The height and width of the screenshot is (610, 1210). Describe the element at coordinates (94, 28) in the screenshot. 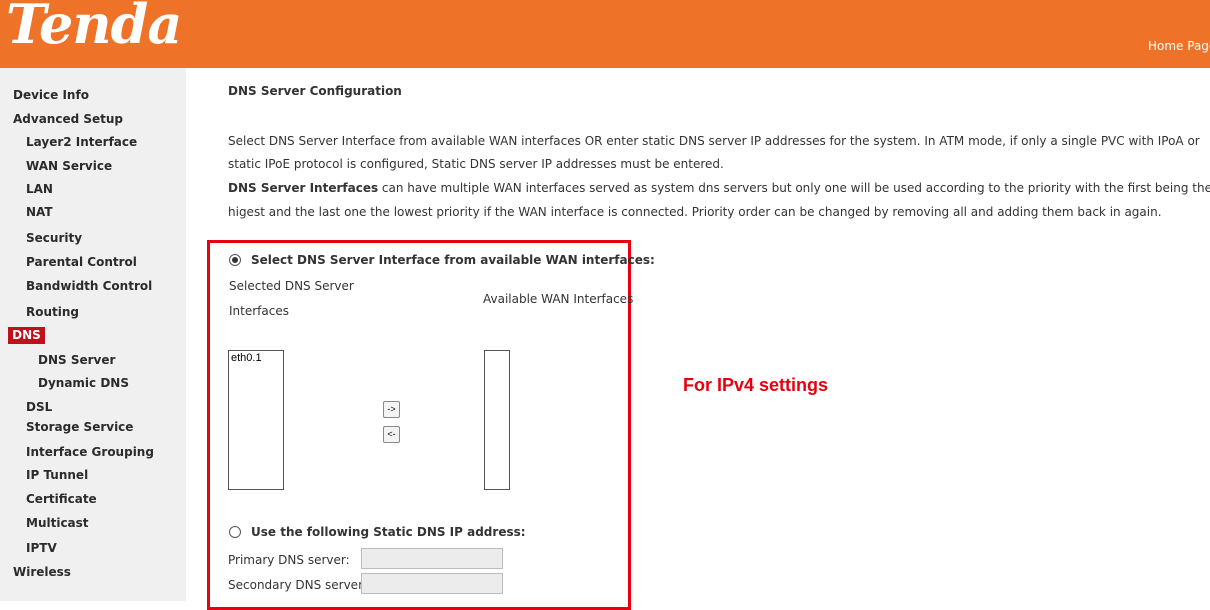

I see `tenda-logo: Tenda` at that location.